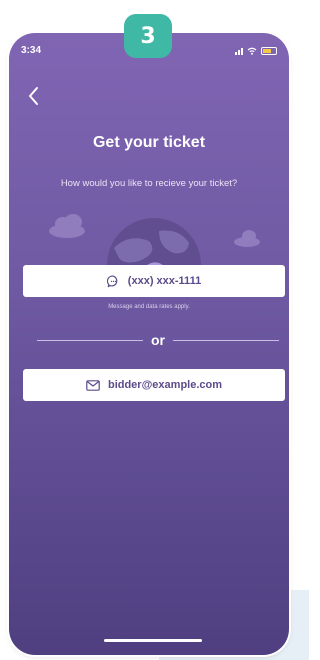 The width and height of the screenshot is (320, 660). I want to click on status-time: 3:34, so click(31, 50).